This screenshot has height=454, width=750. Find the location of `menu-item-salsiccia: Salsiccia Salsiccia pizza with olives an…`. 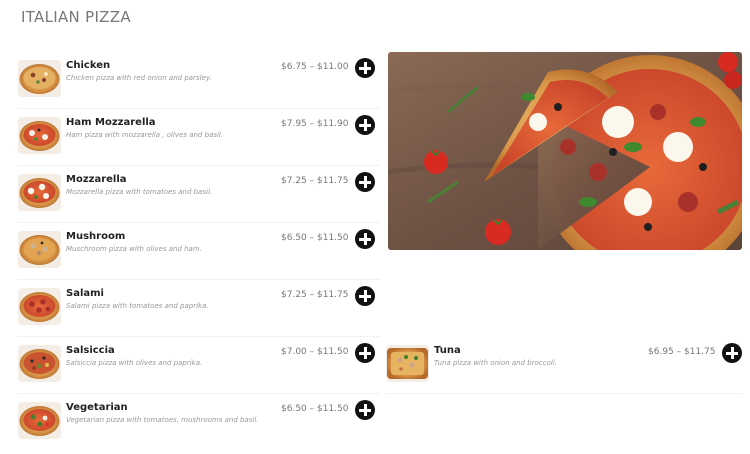

menu-item-salsiccia: Salsiccia Salsiccia pizza with olives an… is located at coordinates (199, 365).